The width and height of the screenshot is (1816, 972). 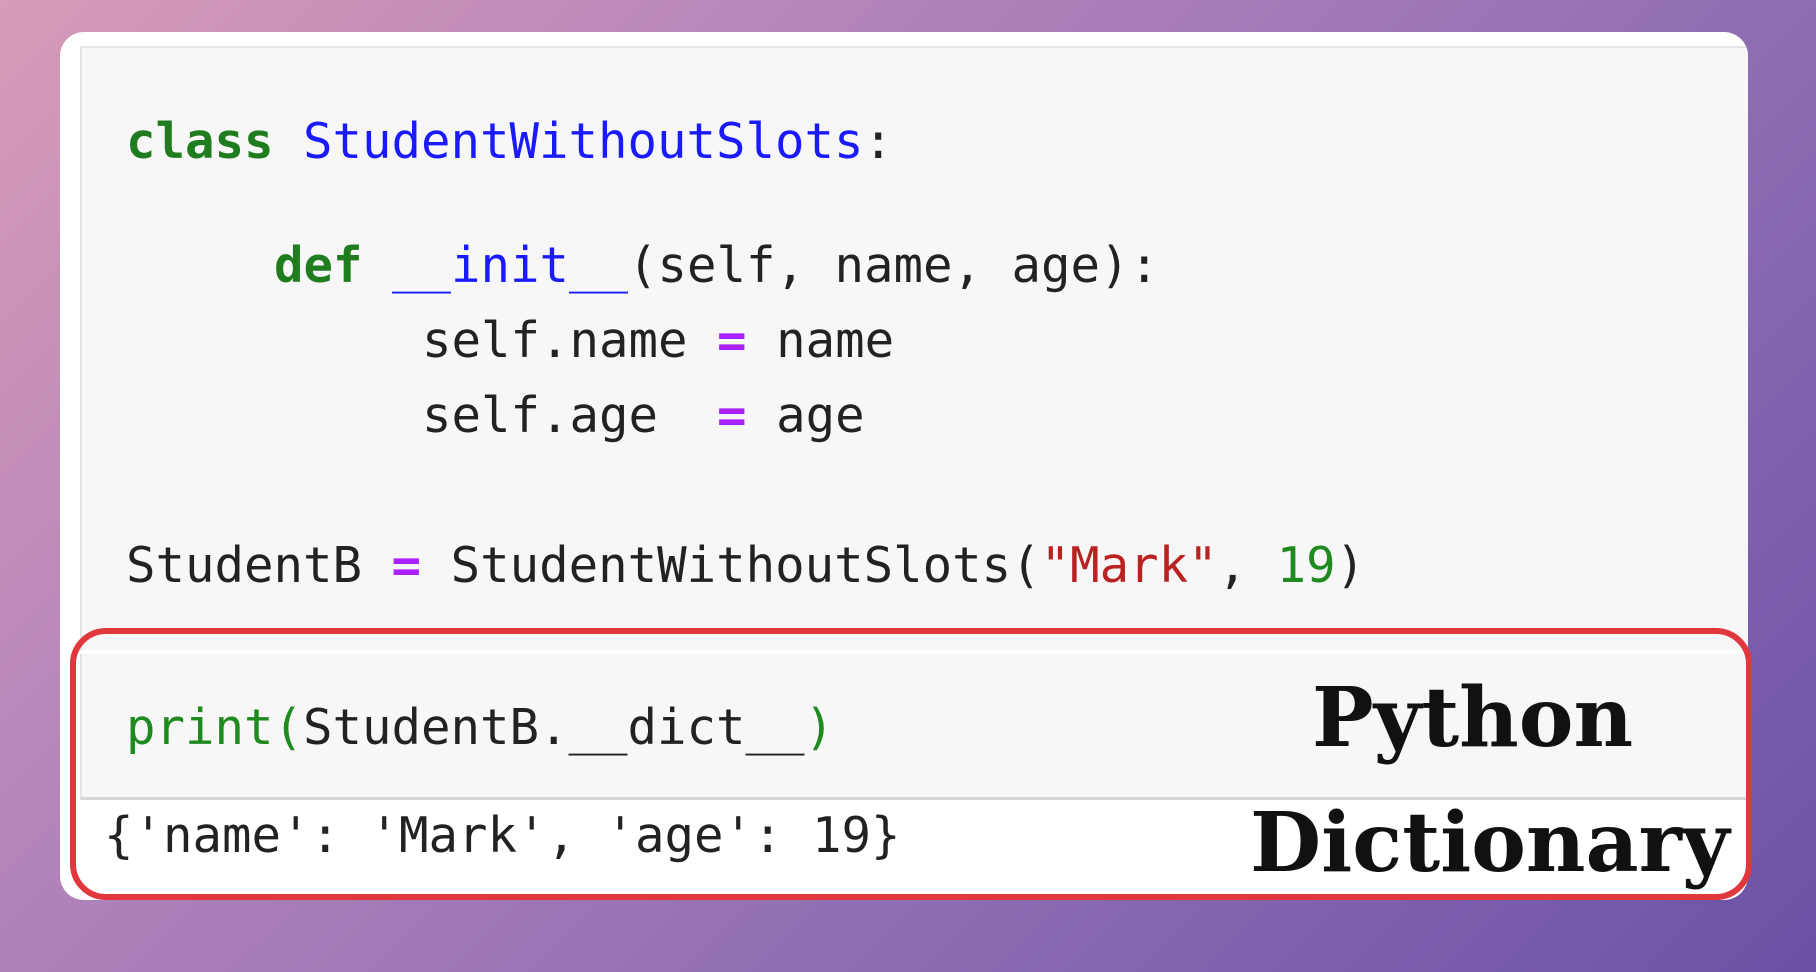 I want to click on class-definition-line: class StudentWithoutSlots:, so click(x=509, y=142).